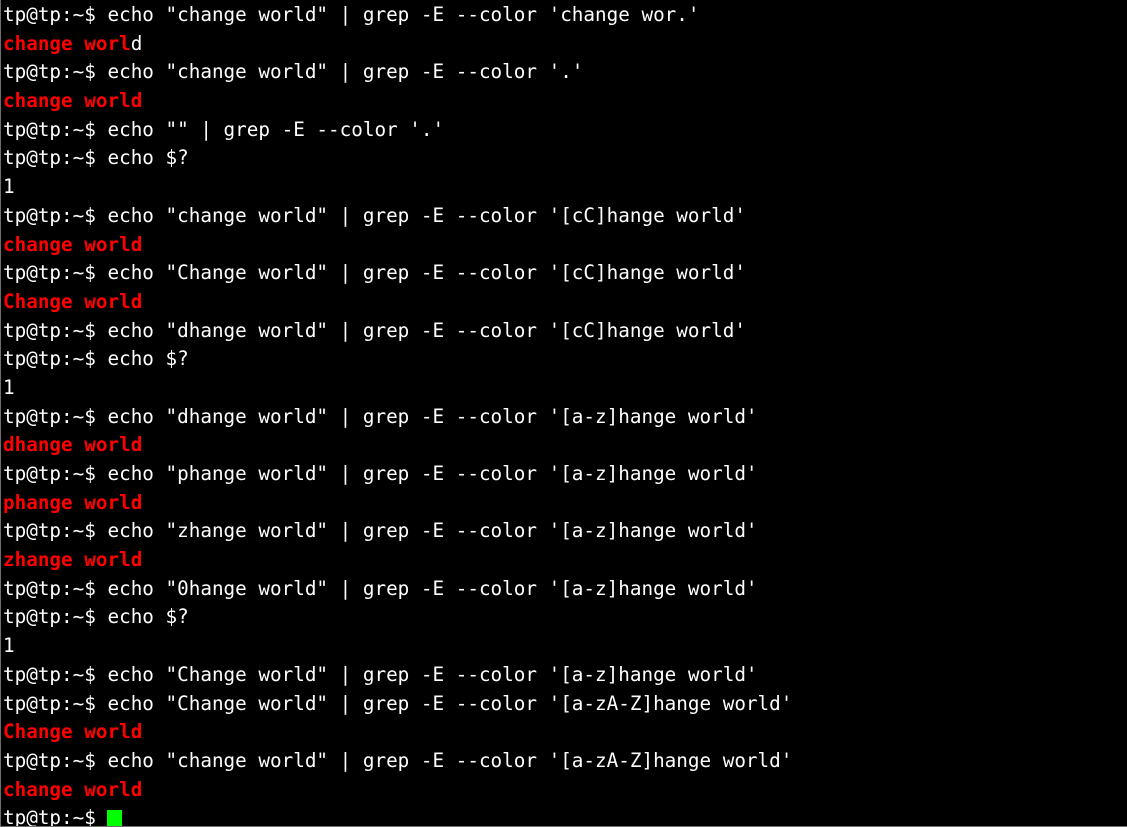 Image resolution: width=1127 pixels, height=827 pixels. What do you see at coordinates (565, 503) in the screenshot?
I see `terminal-output-line: phange world` at bounding box center [565, 503].